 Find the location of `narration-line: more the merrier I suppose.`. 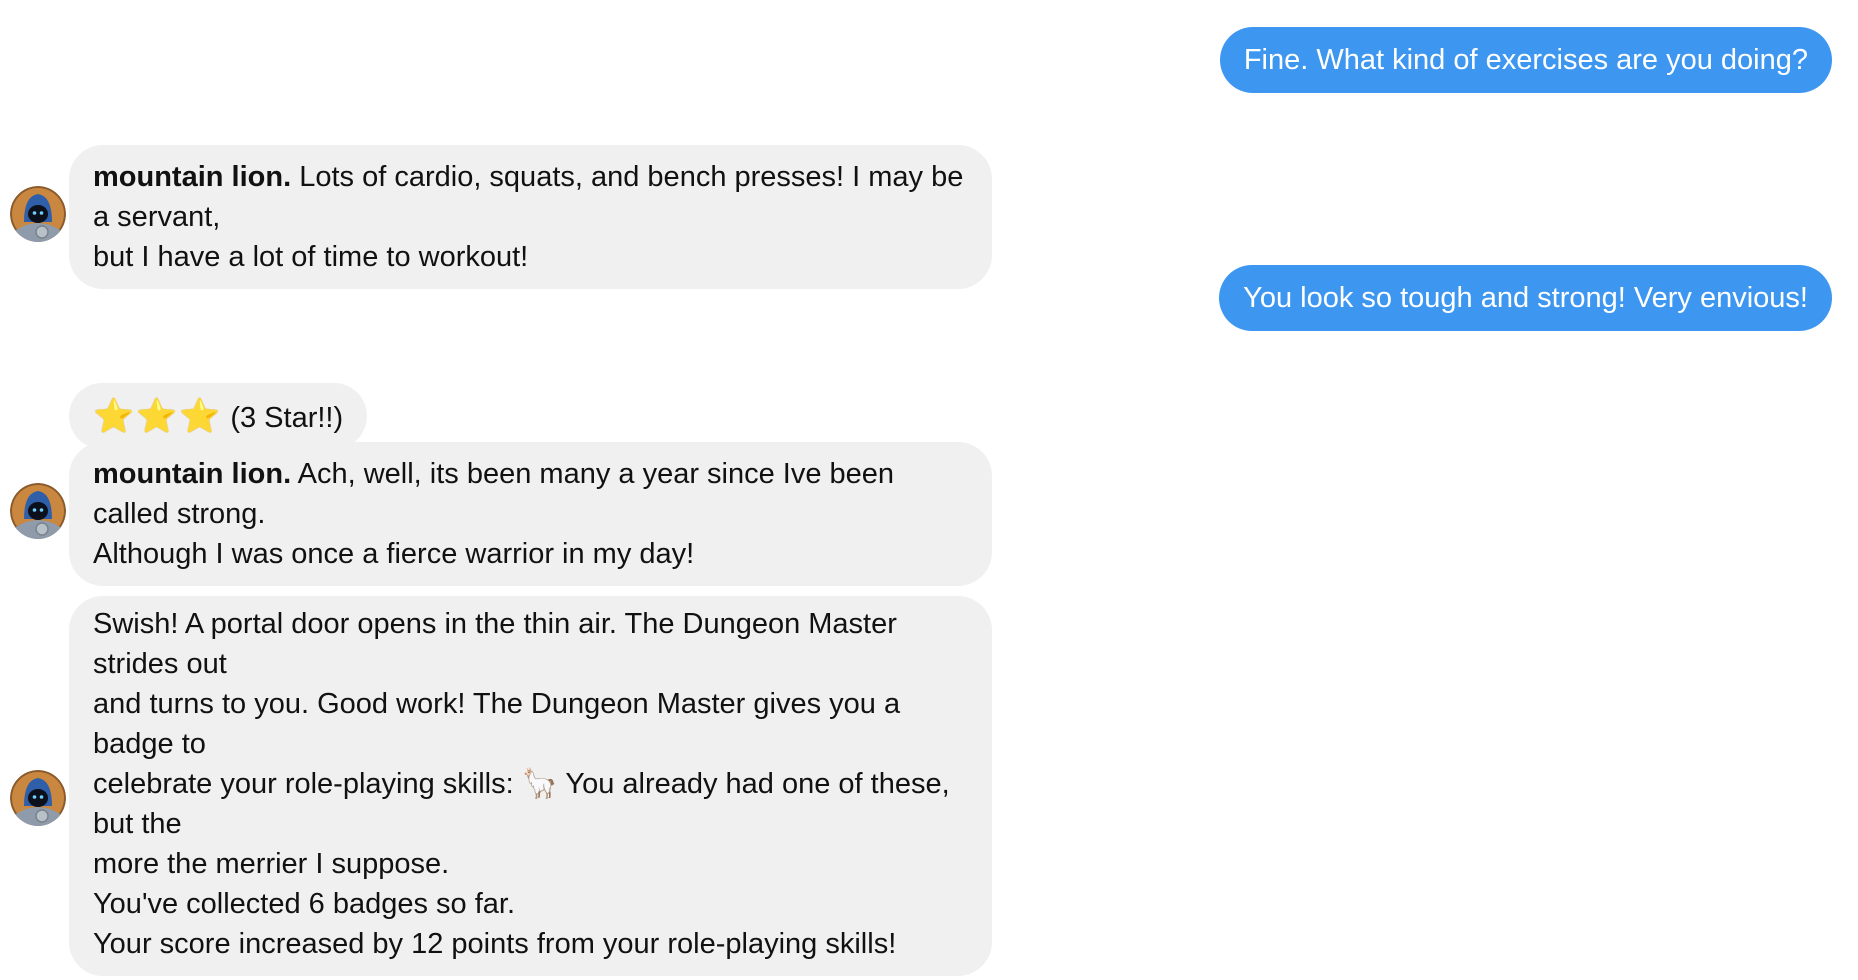

narration-line: more the merrier I suppose. is located at coordinates (271, 864).